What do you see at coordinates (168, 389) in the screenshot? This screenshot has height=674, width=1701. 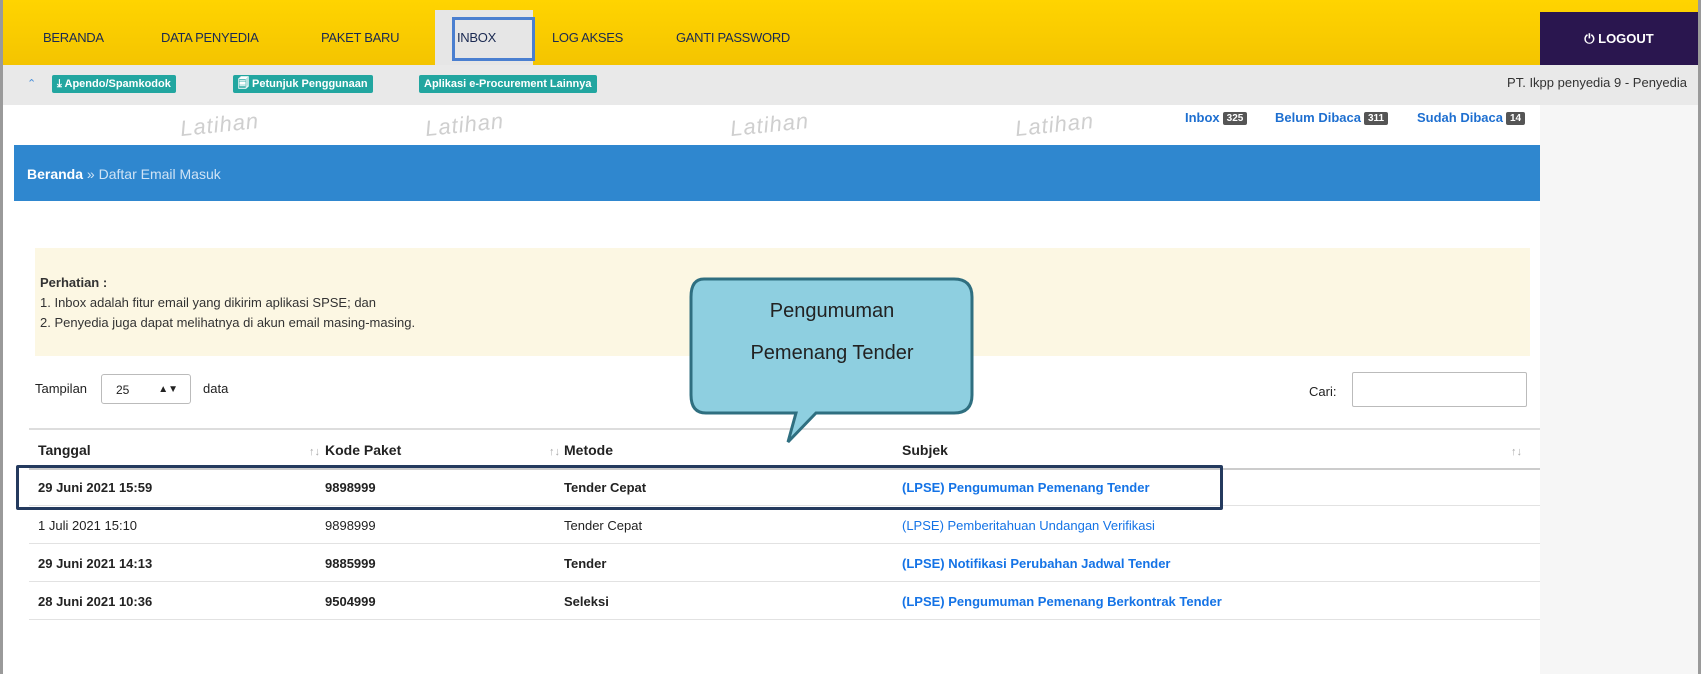 I see `select-arrows-icon: ▲▼` at bounding box center [168, 389].